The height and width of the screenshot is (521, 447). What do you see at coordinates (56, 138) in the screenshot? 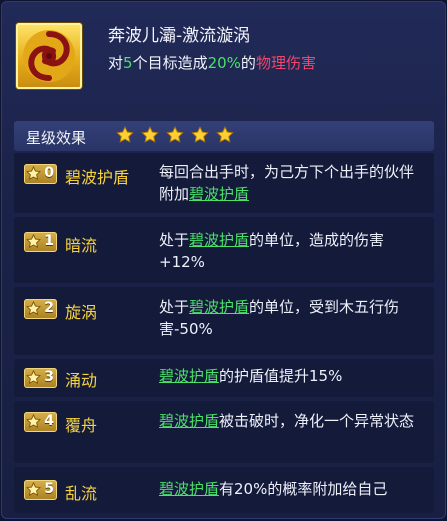
I see `star-effects-label: 星级效果` at bounding box center [56, 138].